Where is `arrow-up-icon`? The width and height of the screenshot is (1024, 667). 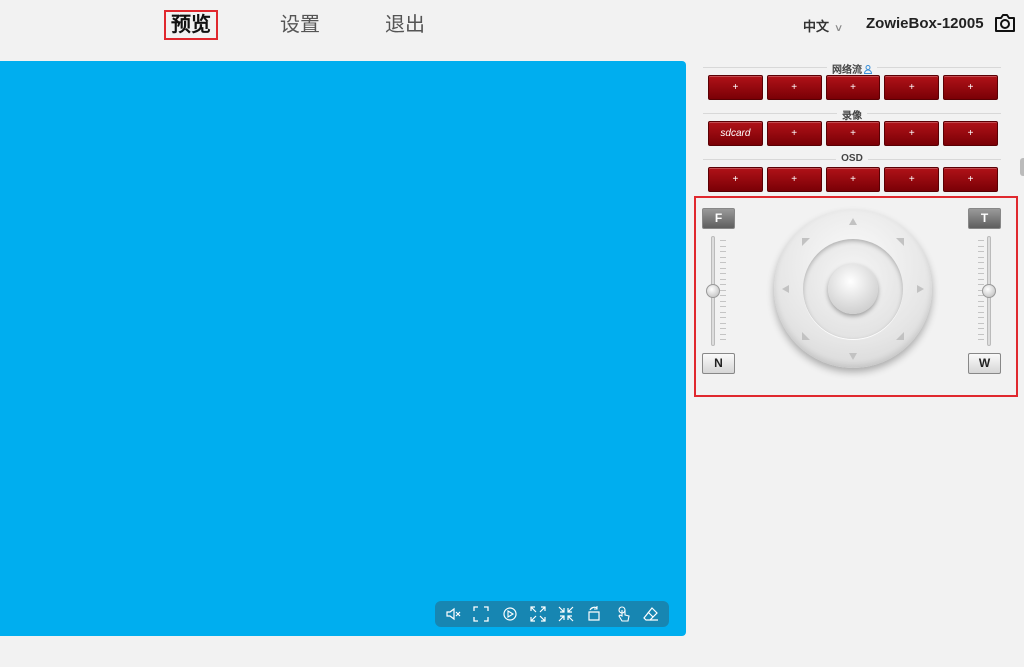 arrow-up-icon is located at coordinates (853, 222).